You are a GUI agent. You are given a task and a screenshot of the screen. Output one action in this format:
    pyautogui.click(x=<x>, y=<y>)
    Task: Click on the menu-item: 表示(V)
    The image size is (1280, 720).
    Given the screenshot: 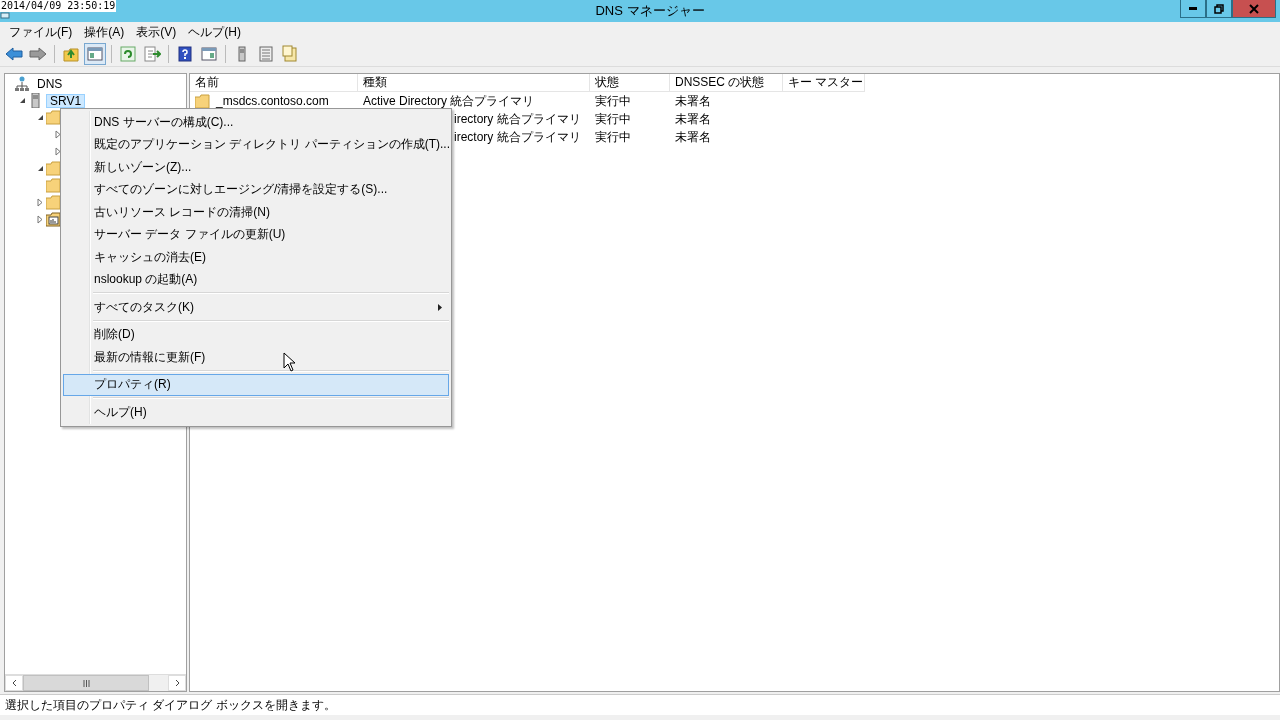 What is the action you would take?
    pyautogui.click(x=156, y=32)
    